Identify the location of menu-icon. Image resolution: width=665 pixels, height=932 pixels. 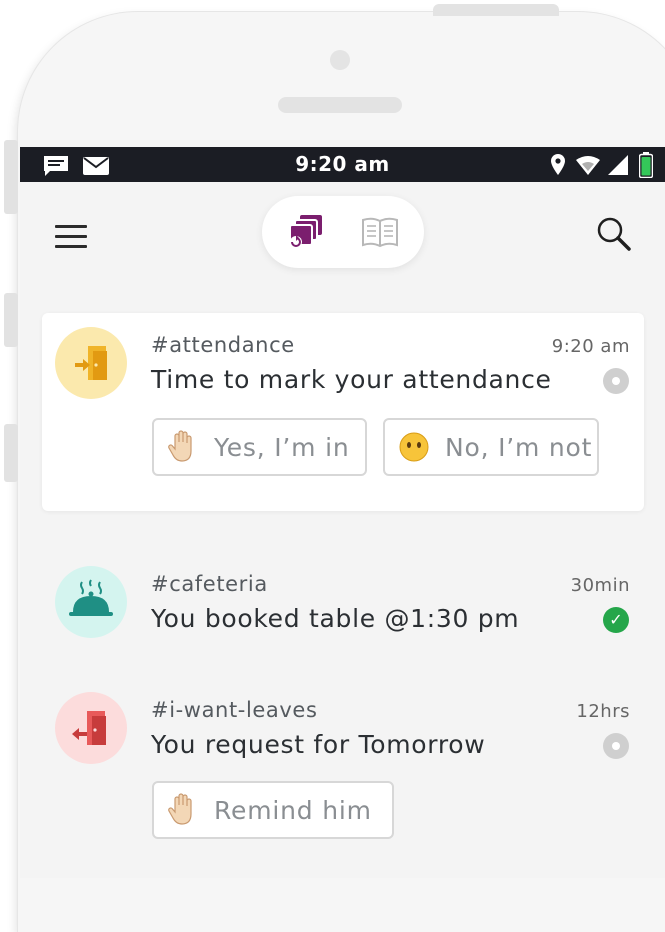
(71, 237).